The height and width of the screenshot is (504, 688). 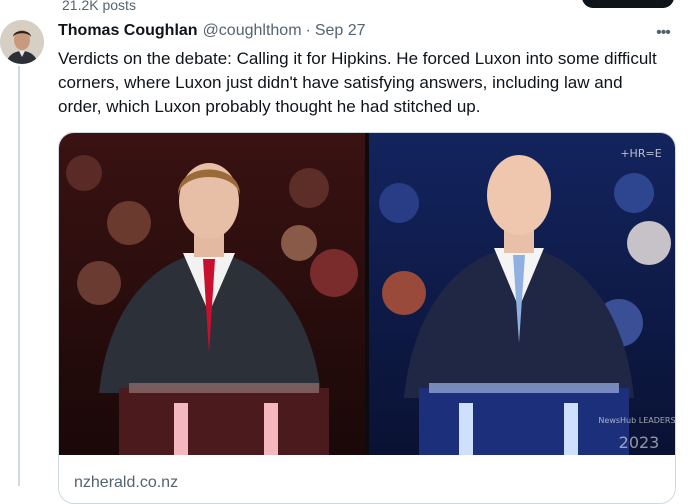 What do you see at coordinates (628, 4) in the screenshot?
I see `follow-button` at bounding box center [628, 4].